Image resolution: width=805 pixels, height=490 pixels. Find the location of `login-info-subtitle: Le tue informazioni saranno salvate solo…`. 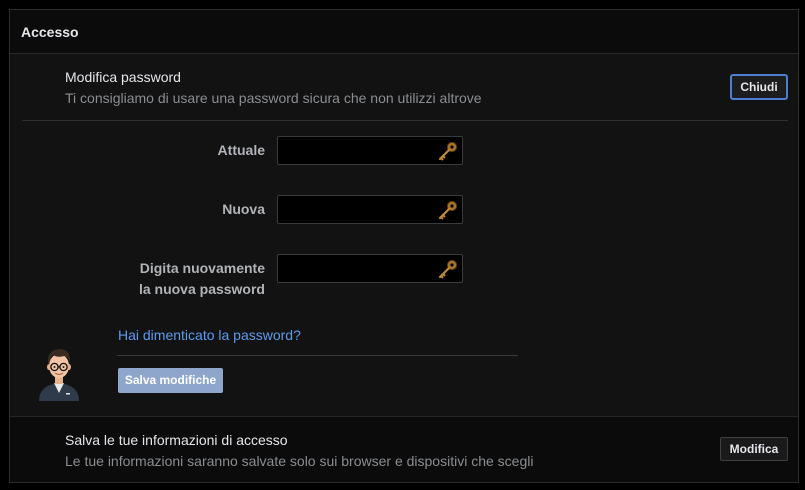

login-info-subtitle: Le tue informazioni saranno salvate solo… is located at coordinates (299, 461).